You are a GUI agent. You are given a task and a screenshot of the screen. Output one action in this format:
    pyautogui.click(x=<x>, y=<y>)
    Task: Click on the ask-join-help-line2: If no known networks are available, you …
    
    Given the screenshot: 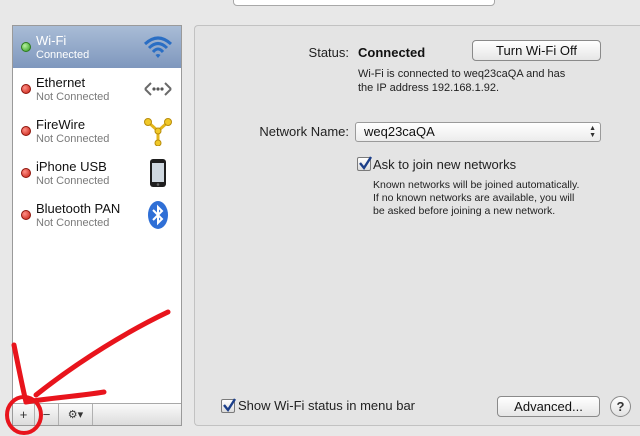 What is the action you would take?
    pyautogui.click(x=474, y=198)
    